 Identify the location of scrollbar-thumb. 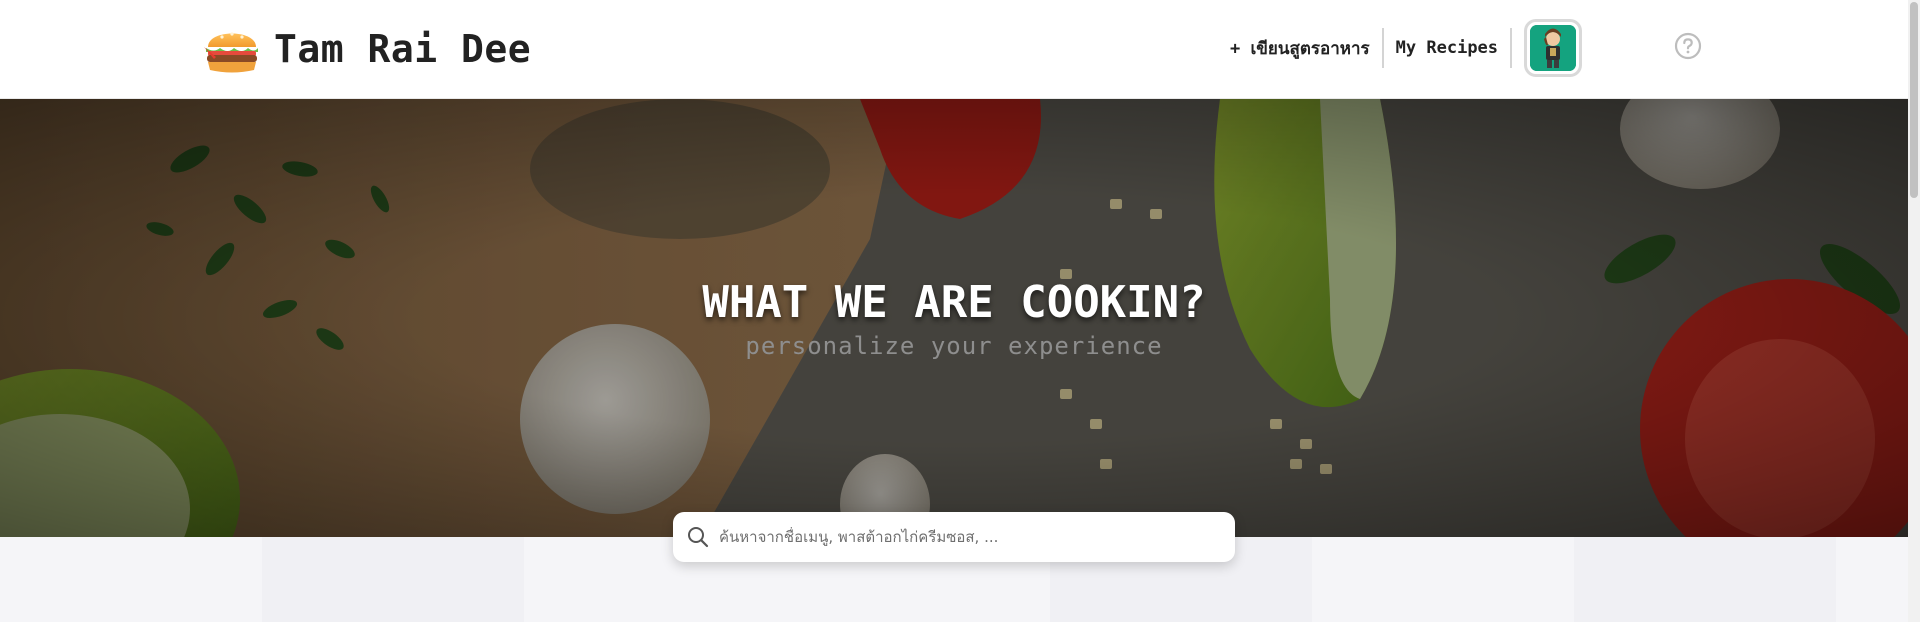
(1914, 100).